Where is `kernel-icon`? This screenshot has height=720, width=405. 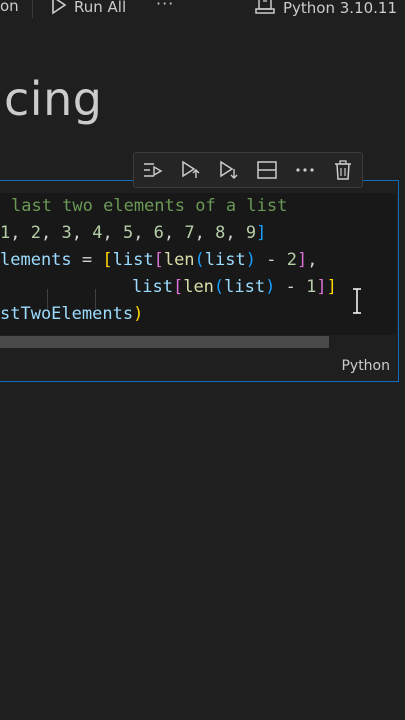
kernel-icon is located at coordinates (265, 9).